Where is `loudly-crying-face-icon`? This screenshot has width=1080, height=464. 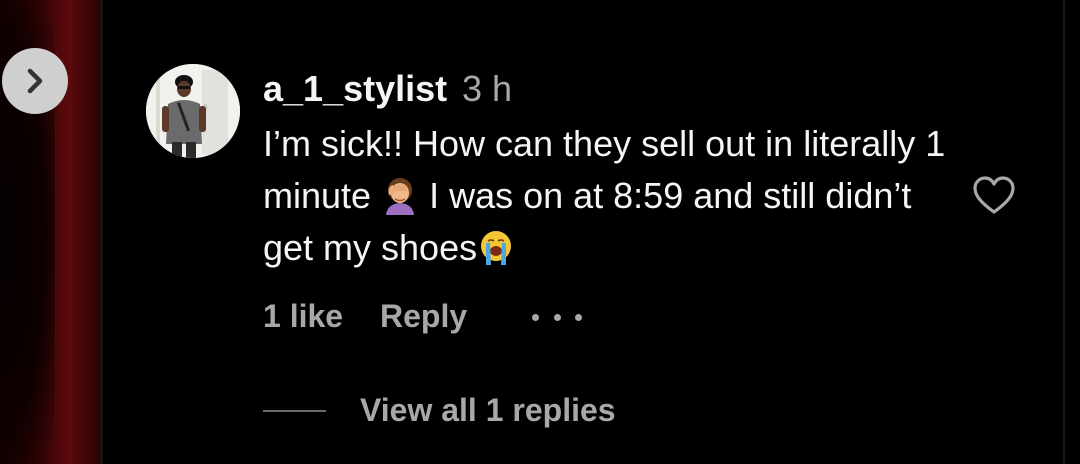
loudly-crying-face-icon is located at coordinates (496, 248).